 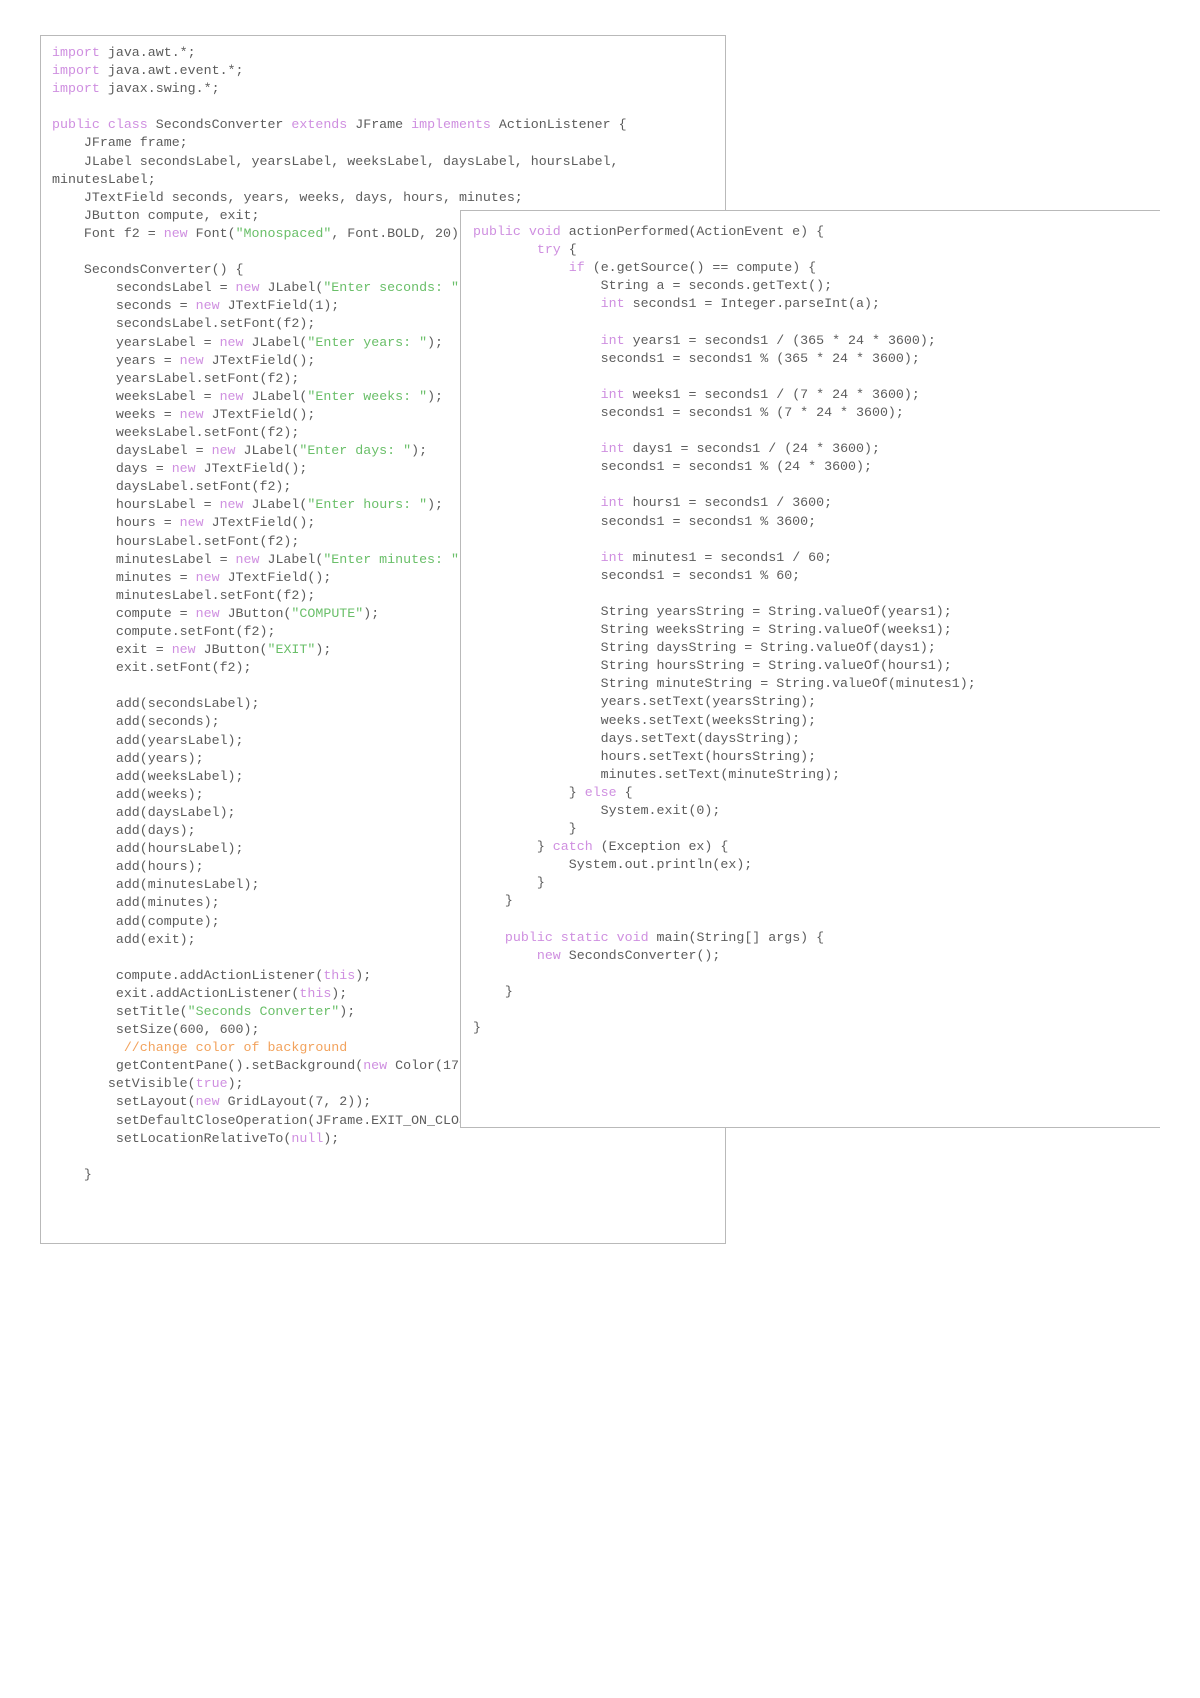 I want to click on code-line: seconds1 = seconds1 % (7 * 24 * 3600);, so click(x=816, y=413).